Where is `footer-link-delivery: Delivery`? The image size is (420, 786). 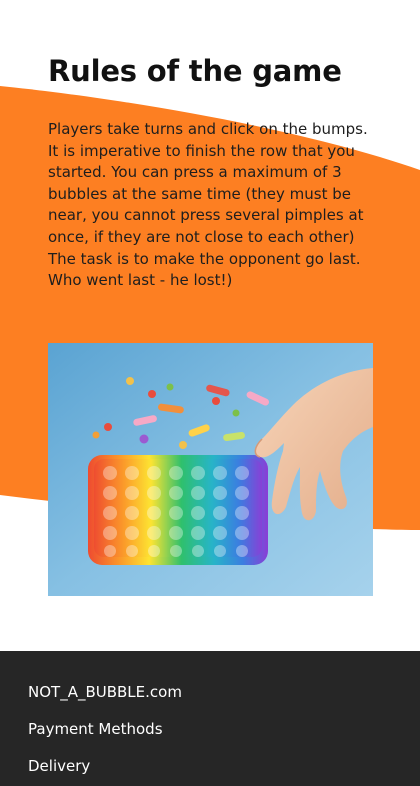 footer-link-delivery: Delivery is located at coordinates (59, 766).